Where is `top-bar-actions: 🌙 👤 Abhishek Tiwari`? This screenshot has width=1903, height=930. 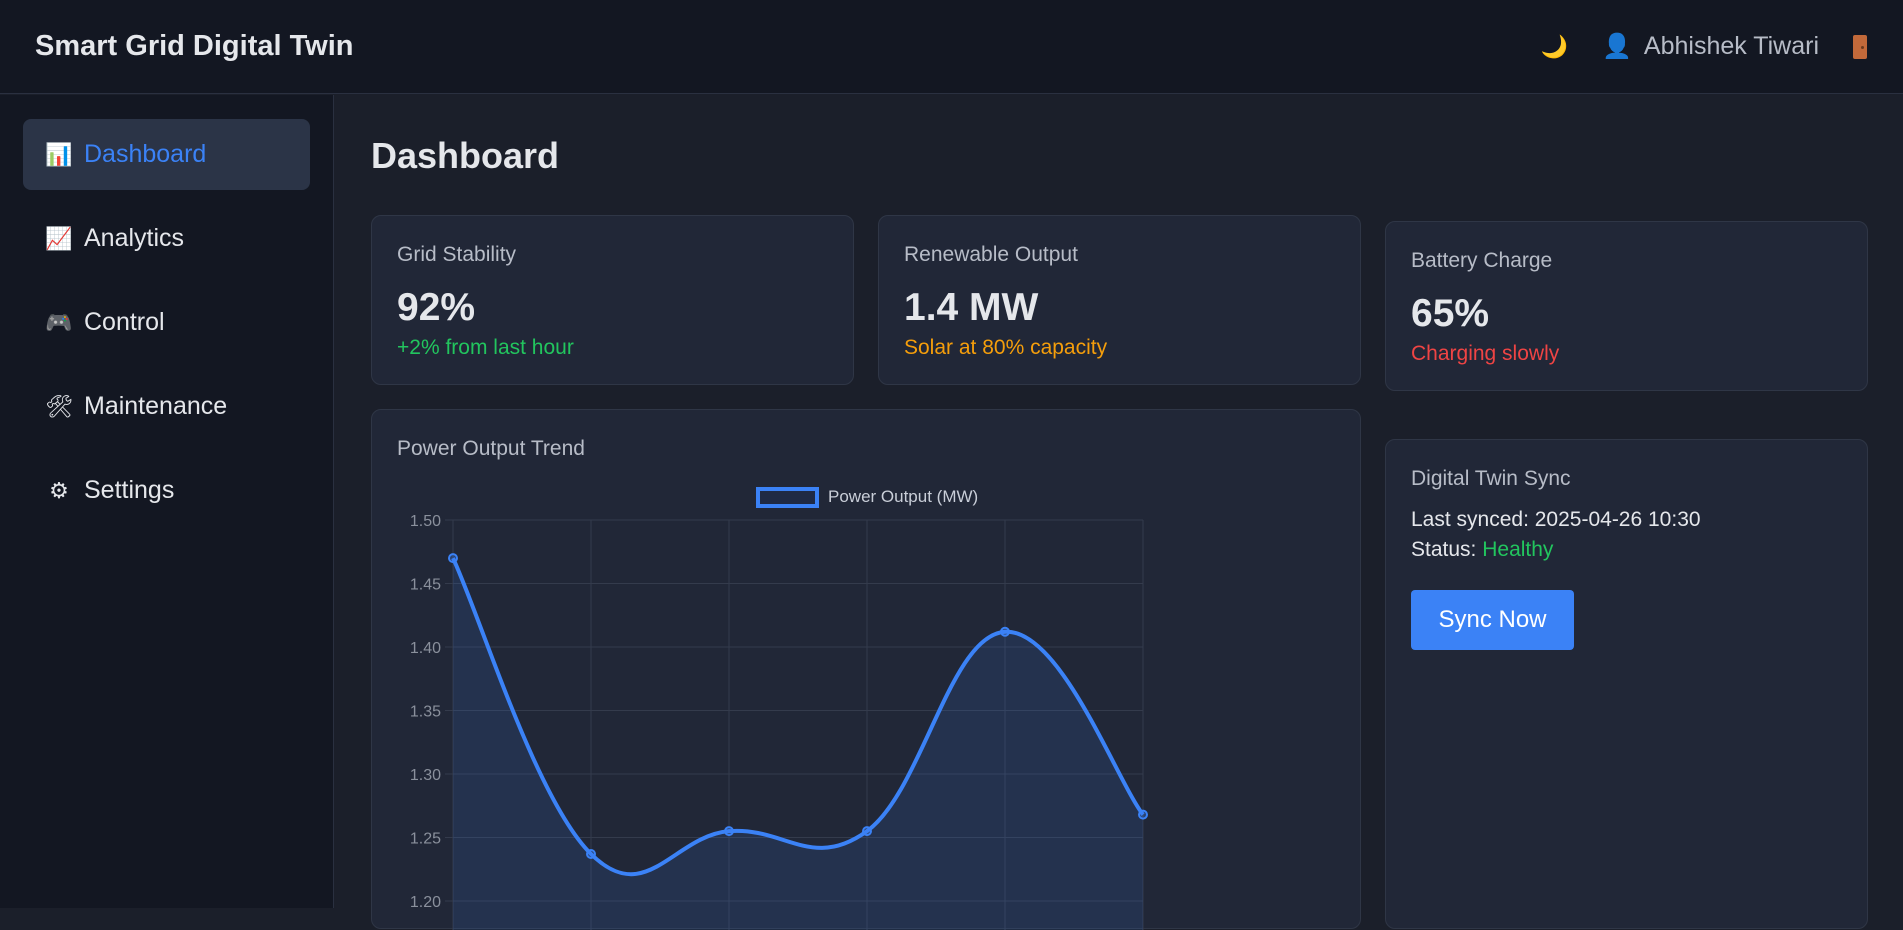
top-bar-actions: 🌙 👤 Abhishek Tiwari is located at coordinates (1704, 46).